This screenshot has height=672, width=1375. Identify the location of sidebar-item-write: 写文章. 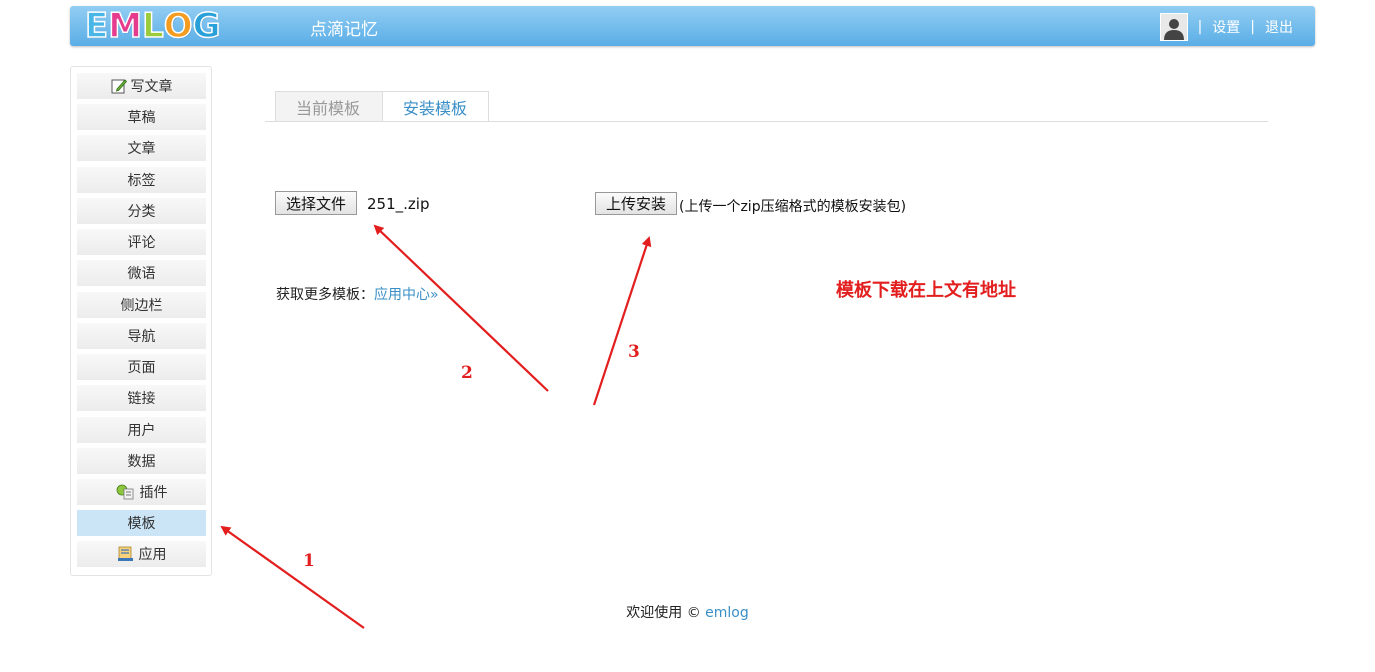
(141, 86).